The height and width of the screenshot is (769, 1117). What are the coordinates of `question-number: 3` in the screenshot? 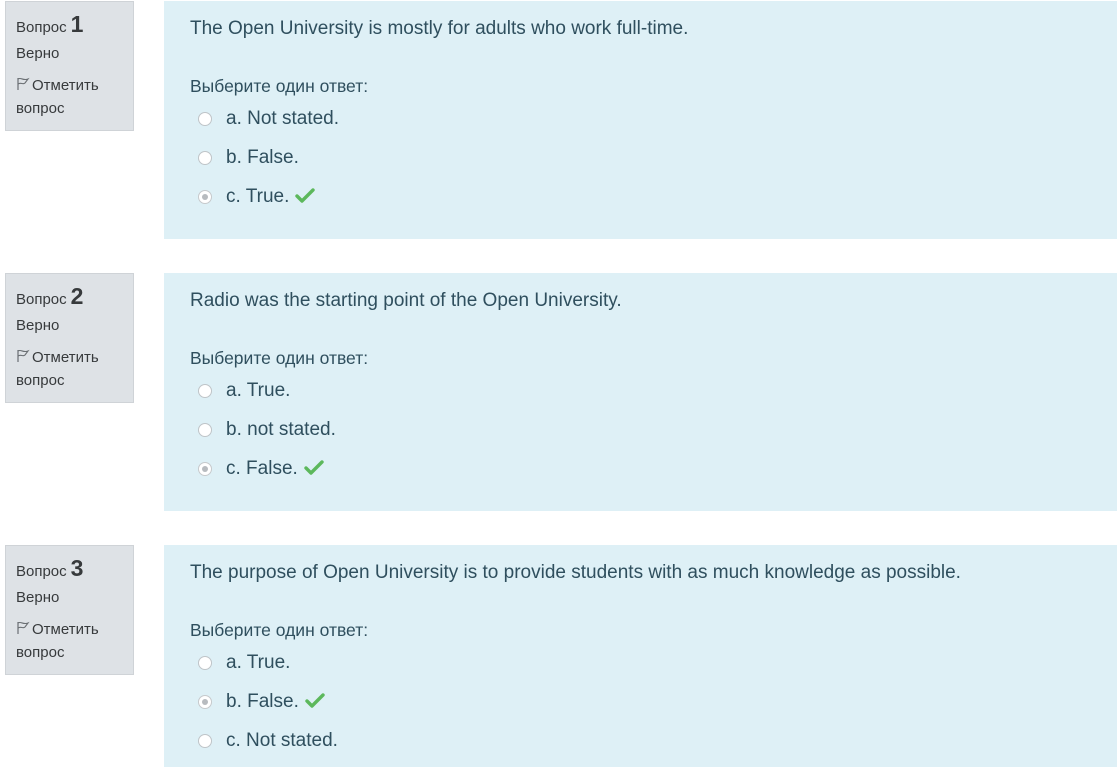 It's located at (77, 568).